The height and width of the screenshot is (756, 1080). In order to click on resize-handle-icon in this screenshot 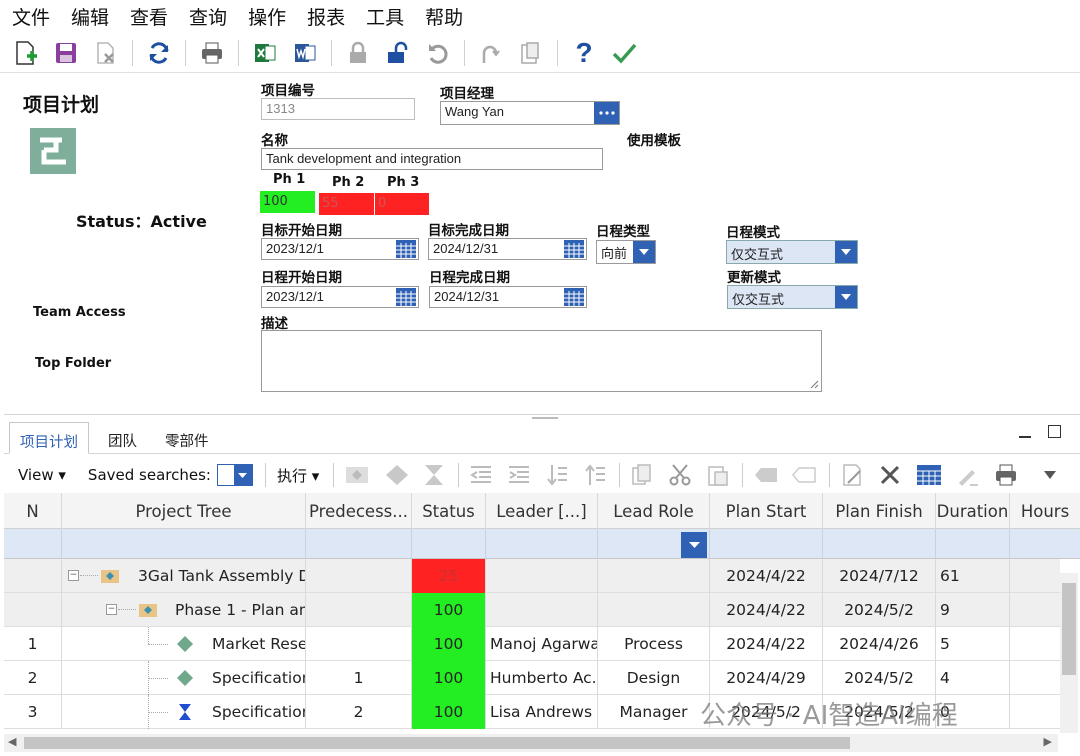, I will do `click(814, 384)`.